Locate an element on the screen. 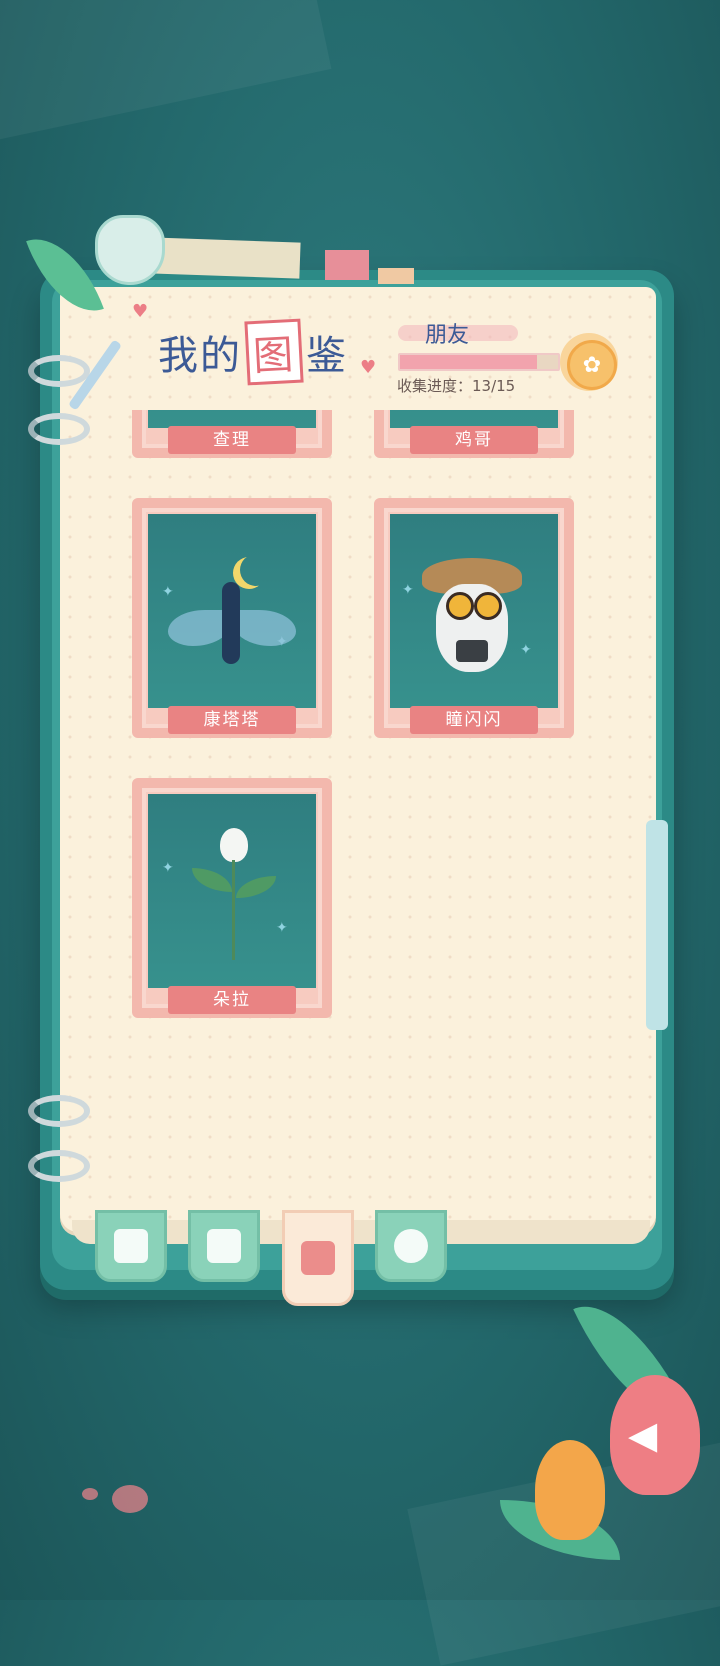 The height and width of the screenshot is (1666, 720). photo-album-icon is located at coordinates (224, 1246).